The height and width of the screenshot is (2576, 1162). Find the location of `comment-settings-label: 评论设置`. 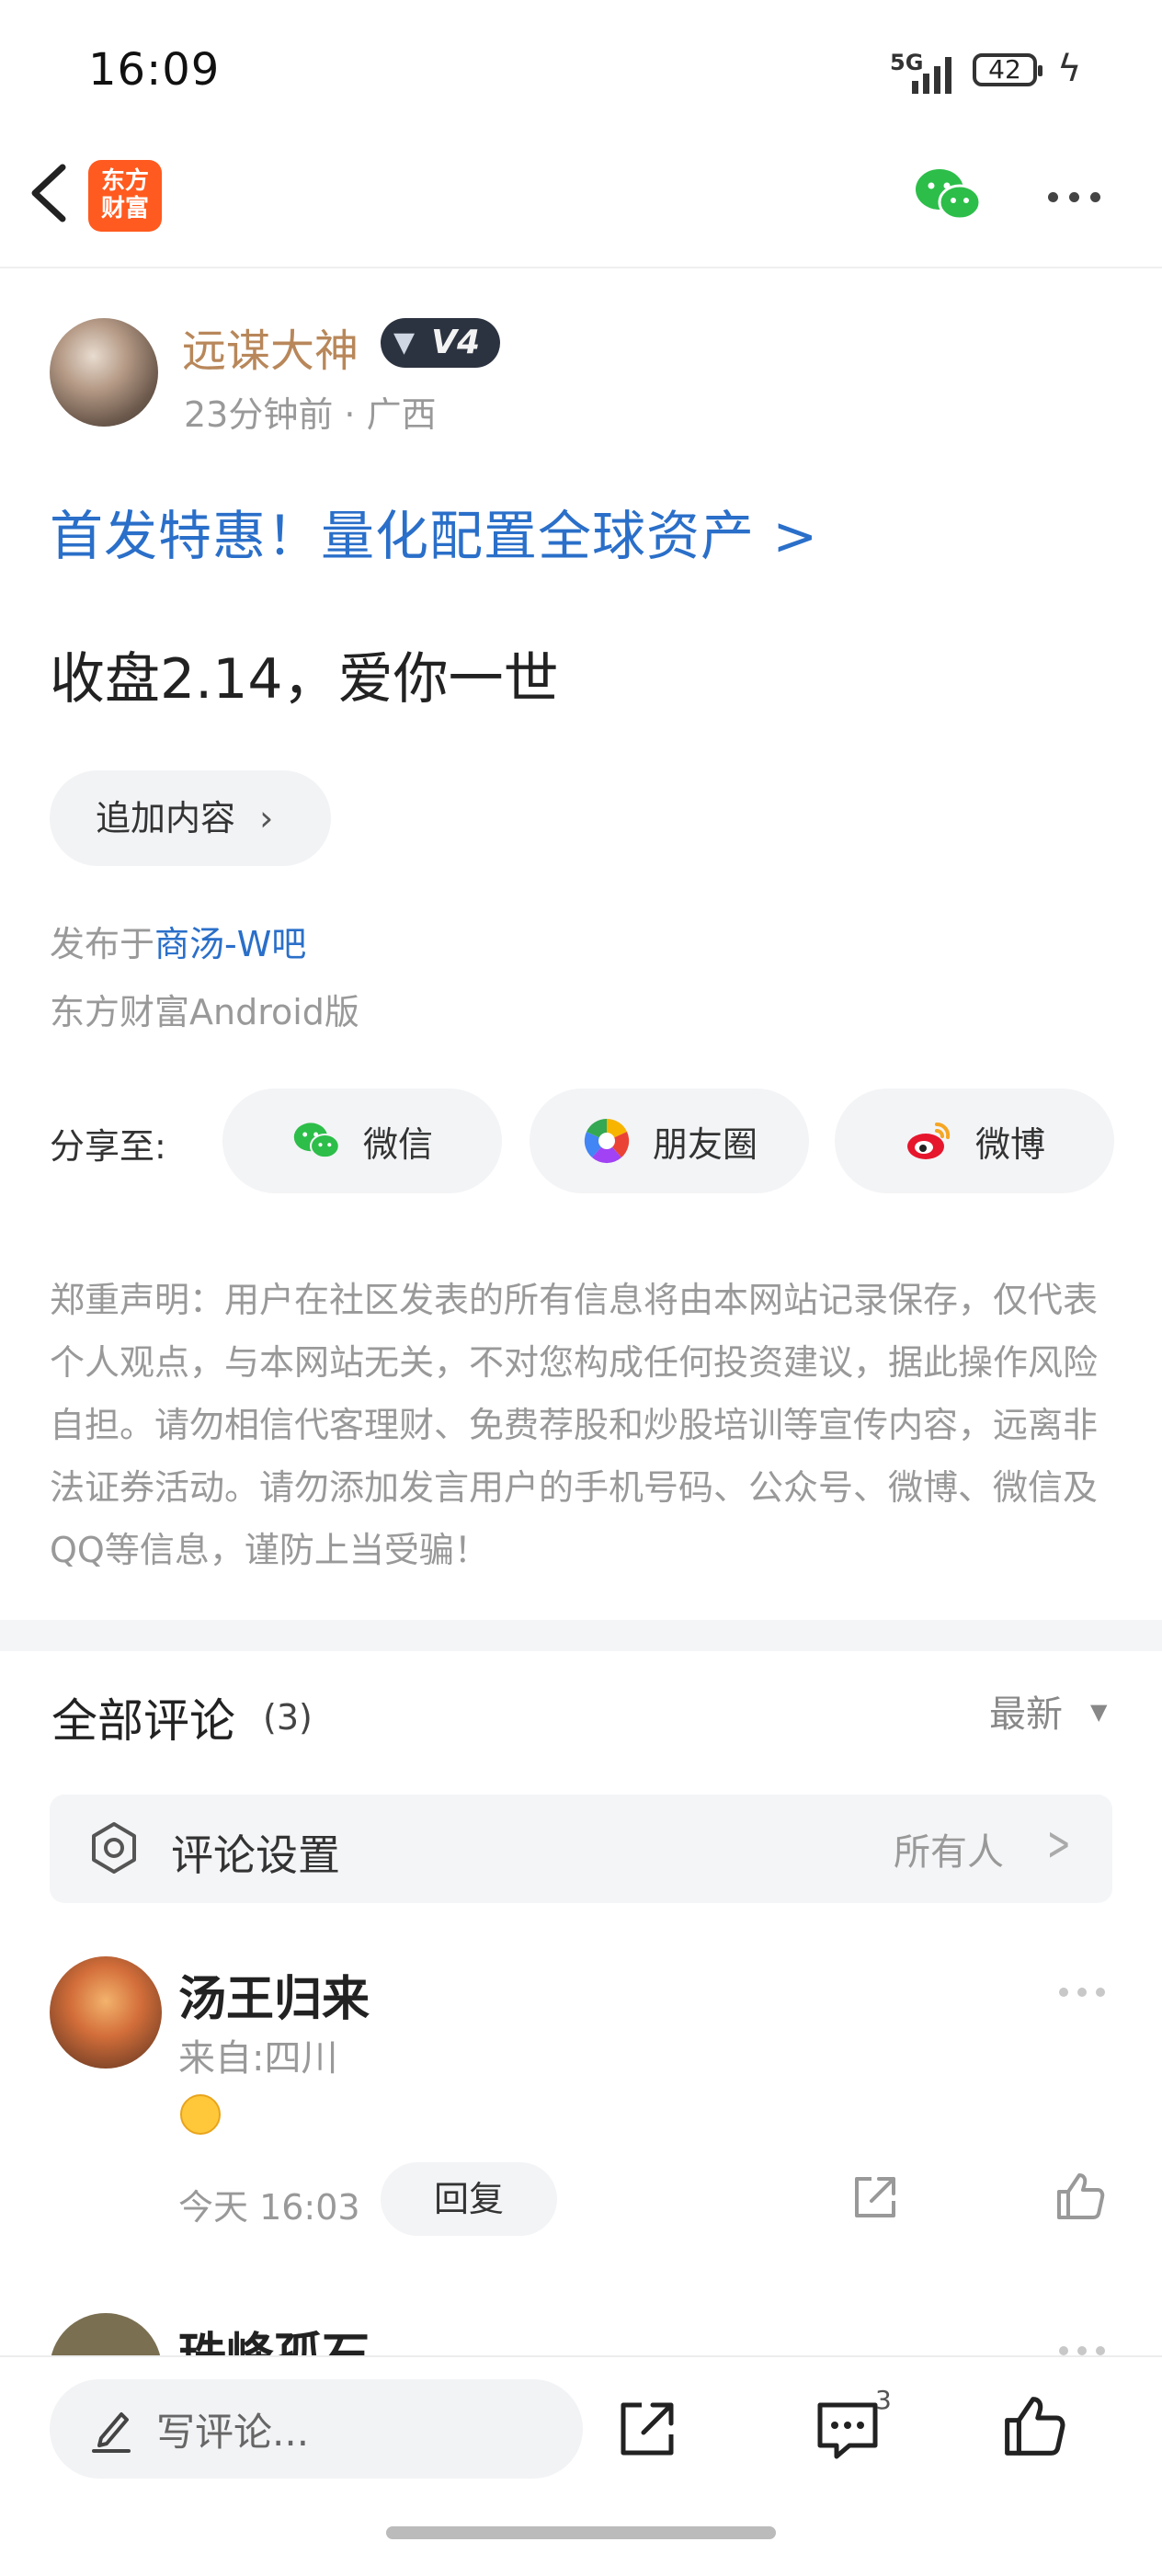

comment-settings-label: 评论设置 is located at coordinates (256, 1855).